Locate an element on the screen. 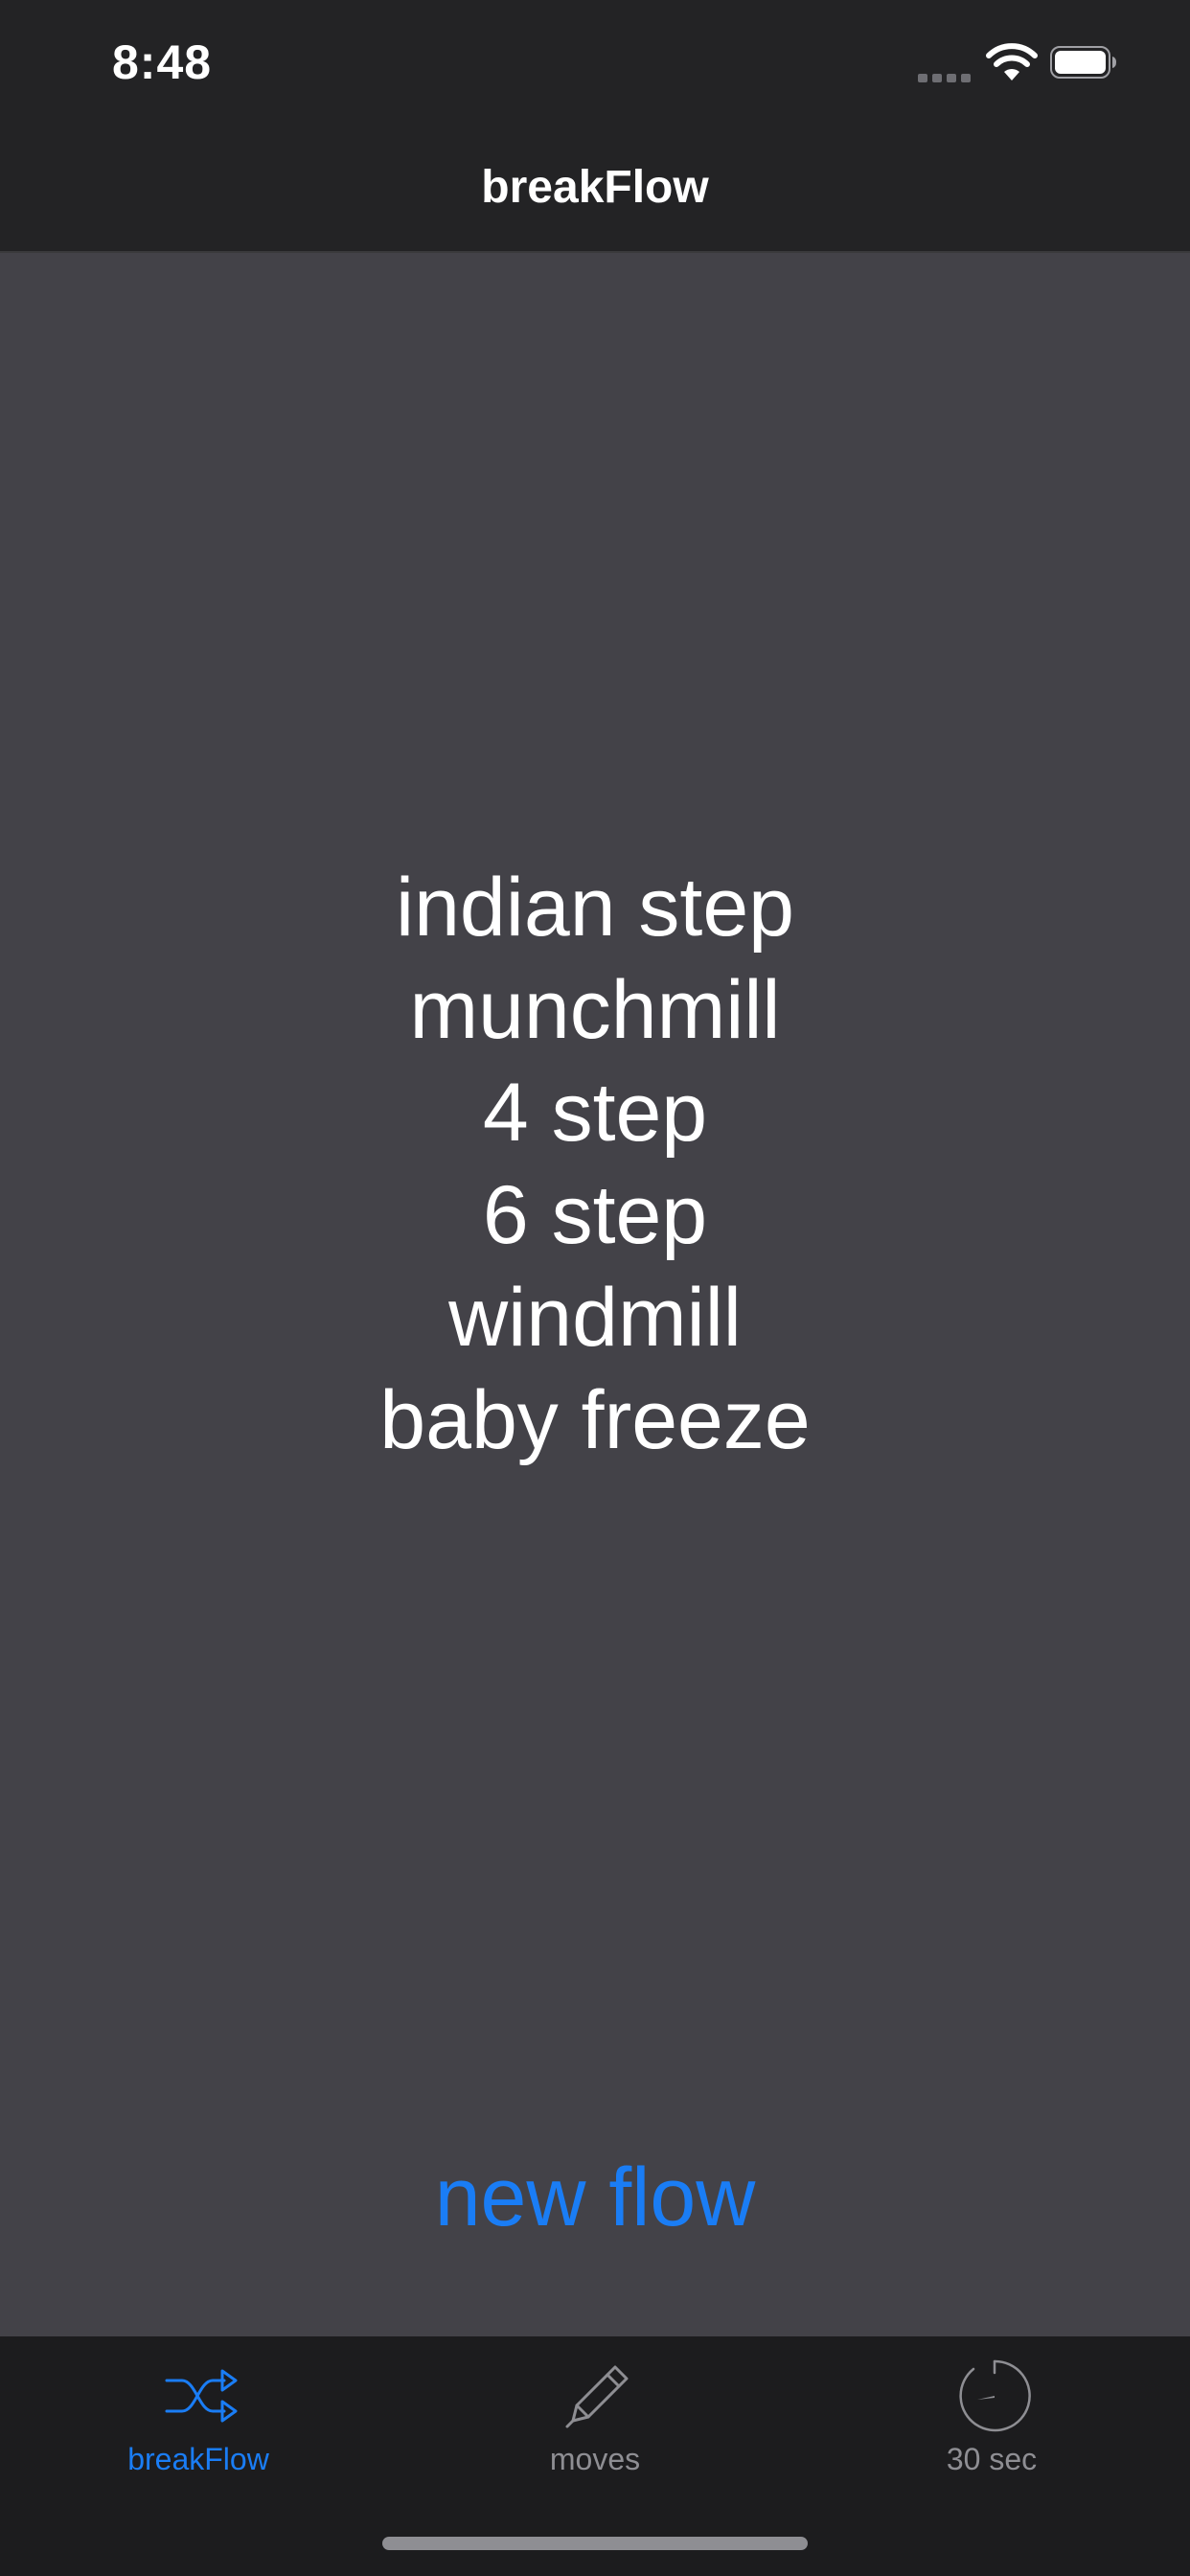 The image size is (1190, 2576). navigation-bar: breakFlow is located at coordinates (595, 189).